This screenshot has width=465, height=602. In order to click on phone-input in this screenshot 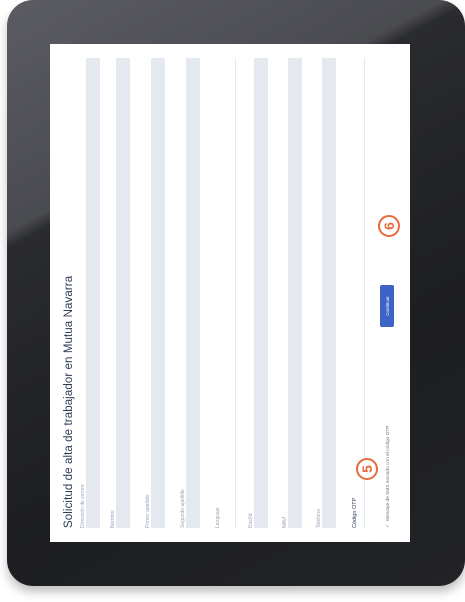, I will do `click(329, 293)`.